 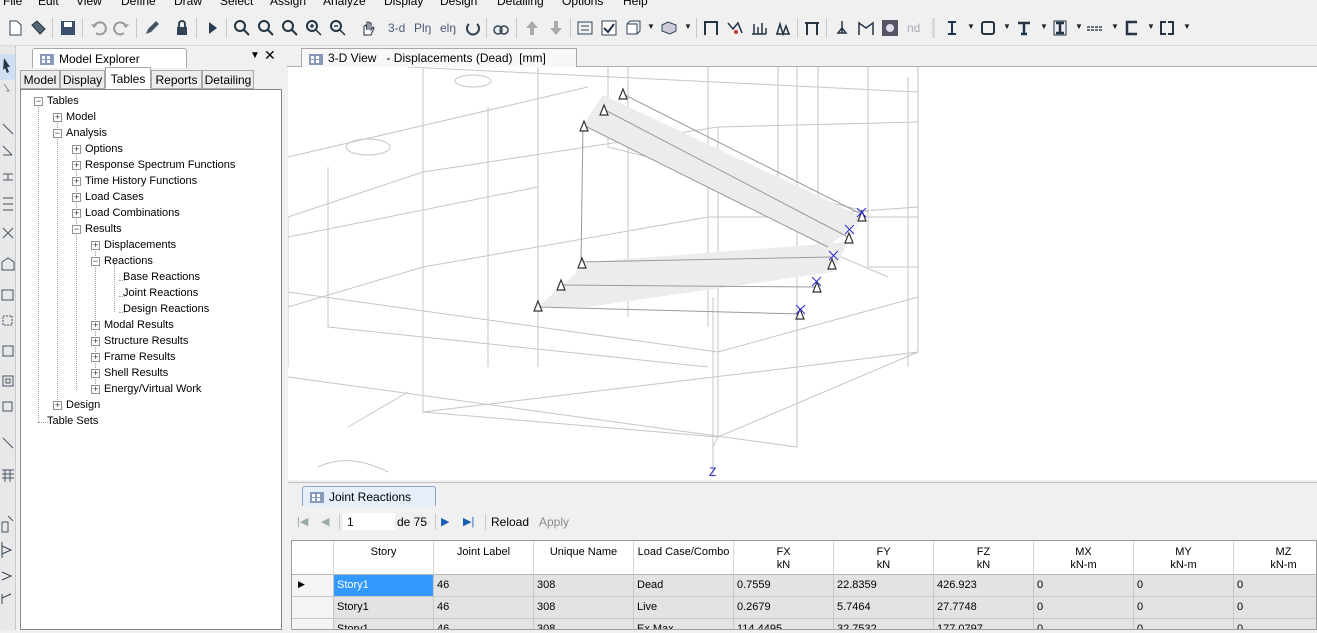 I want to click on first-page-icon: |◀, so click(x=302, y=521).